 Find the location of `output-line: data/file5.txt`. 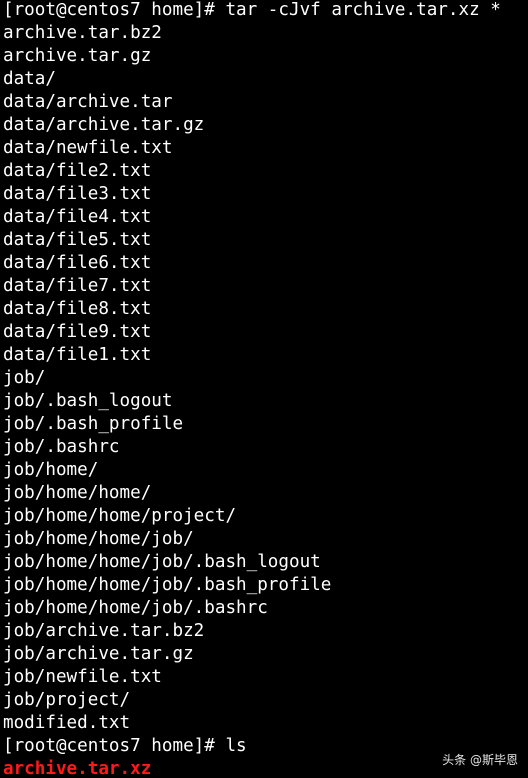

output-line: data/file5.txt is located at coordinates (77, 240).